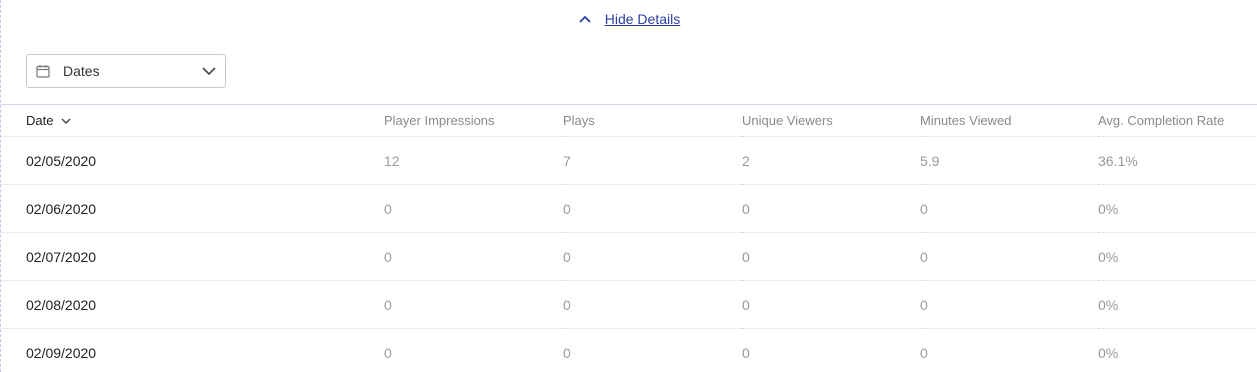 This screenshot has width=1257, height=372. Describe the element at coordinates (585, 19) in the screenshot. I see `chevron-up-icon` at that location.